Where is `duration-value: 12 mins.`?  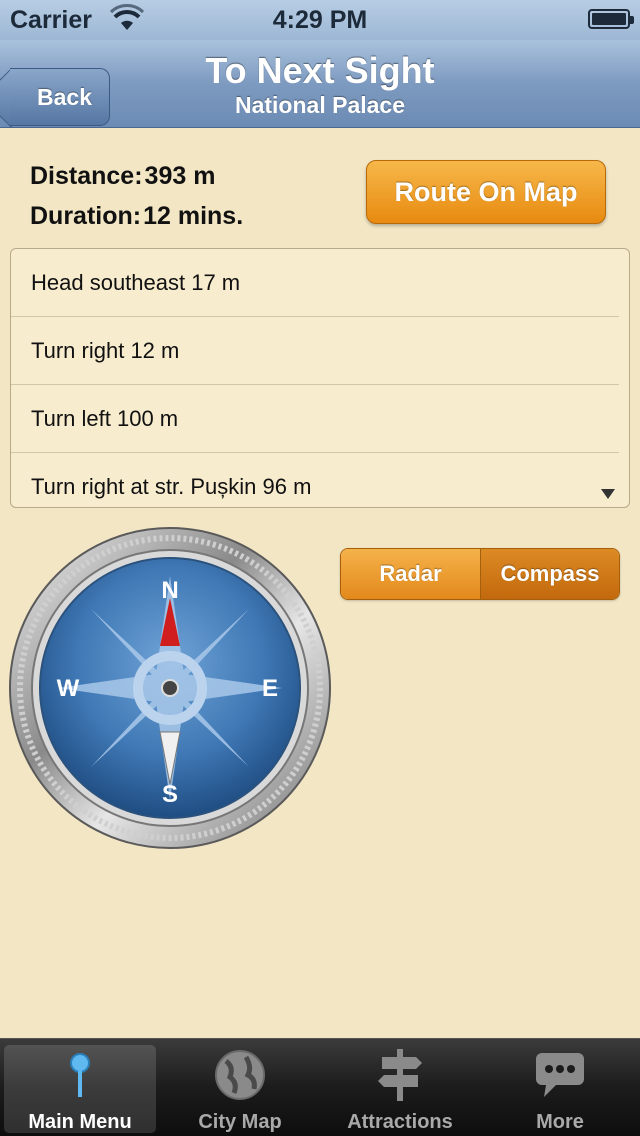 duration-value: 12 mins. is located at coordinates (193, 215).